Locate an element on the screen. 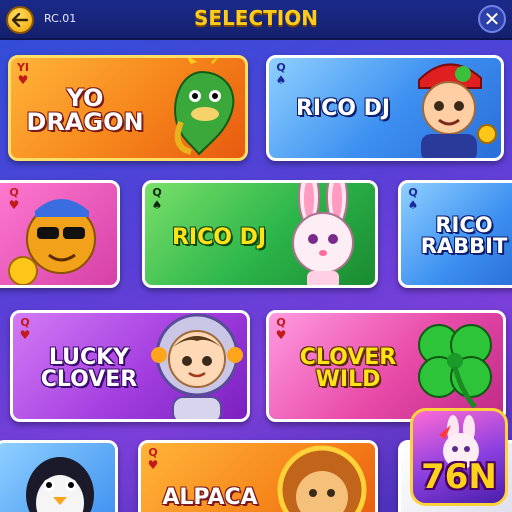 The height and width of the screenshot is (512, 512). game-card-monkey: Q ♥ is located at coordinates (60, 234).